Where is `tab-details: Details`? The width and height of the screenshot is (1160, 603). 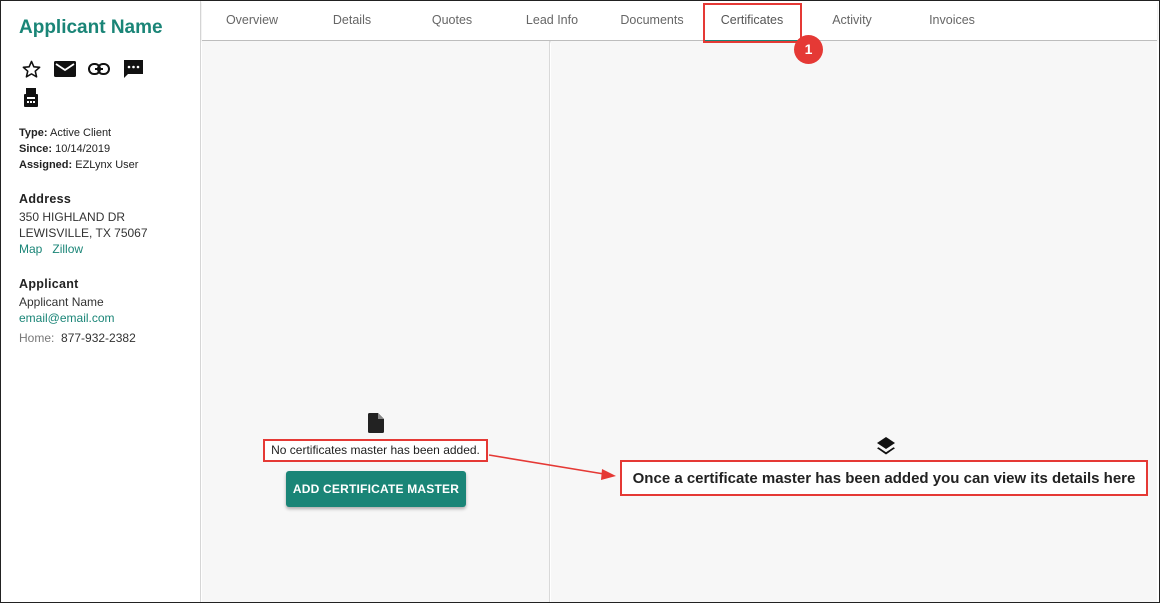 tab-details: Details is located at coordinates (352, 20).